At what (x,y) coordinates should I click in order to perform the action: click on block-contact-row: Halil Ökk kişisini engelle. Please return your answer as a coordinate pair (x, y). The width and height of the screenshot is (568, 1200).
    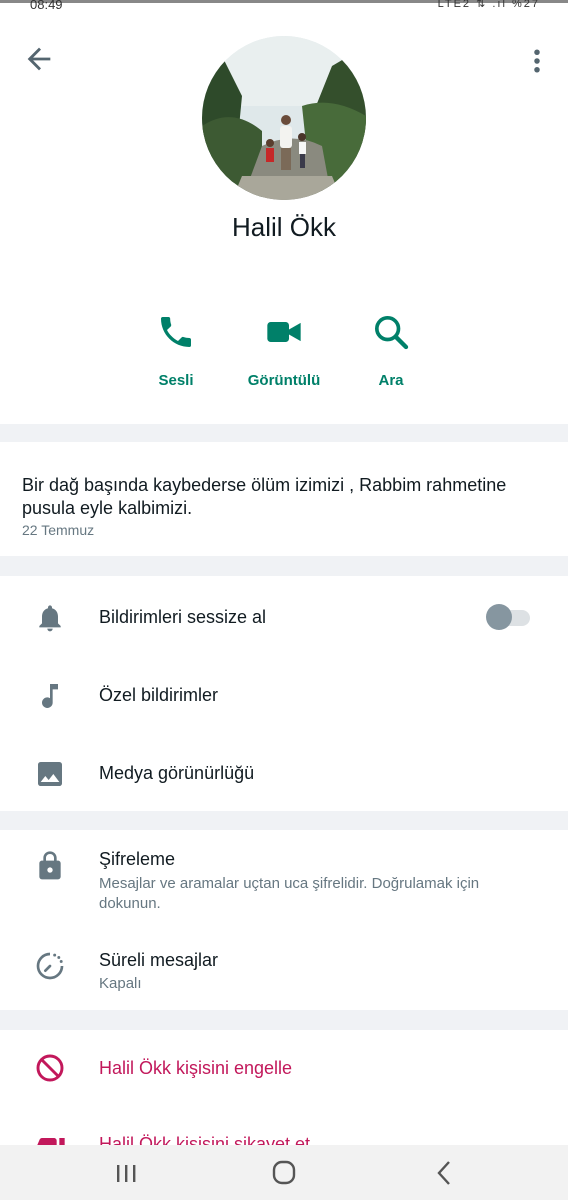
    Looking at the image, I should click on (284, 1068).